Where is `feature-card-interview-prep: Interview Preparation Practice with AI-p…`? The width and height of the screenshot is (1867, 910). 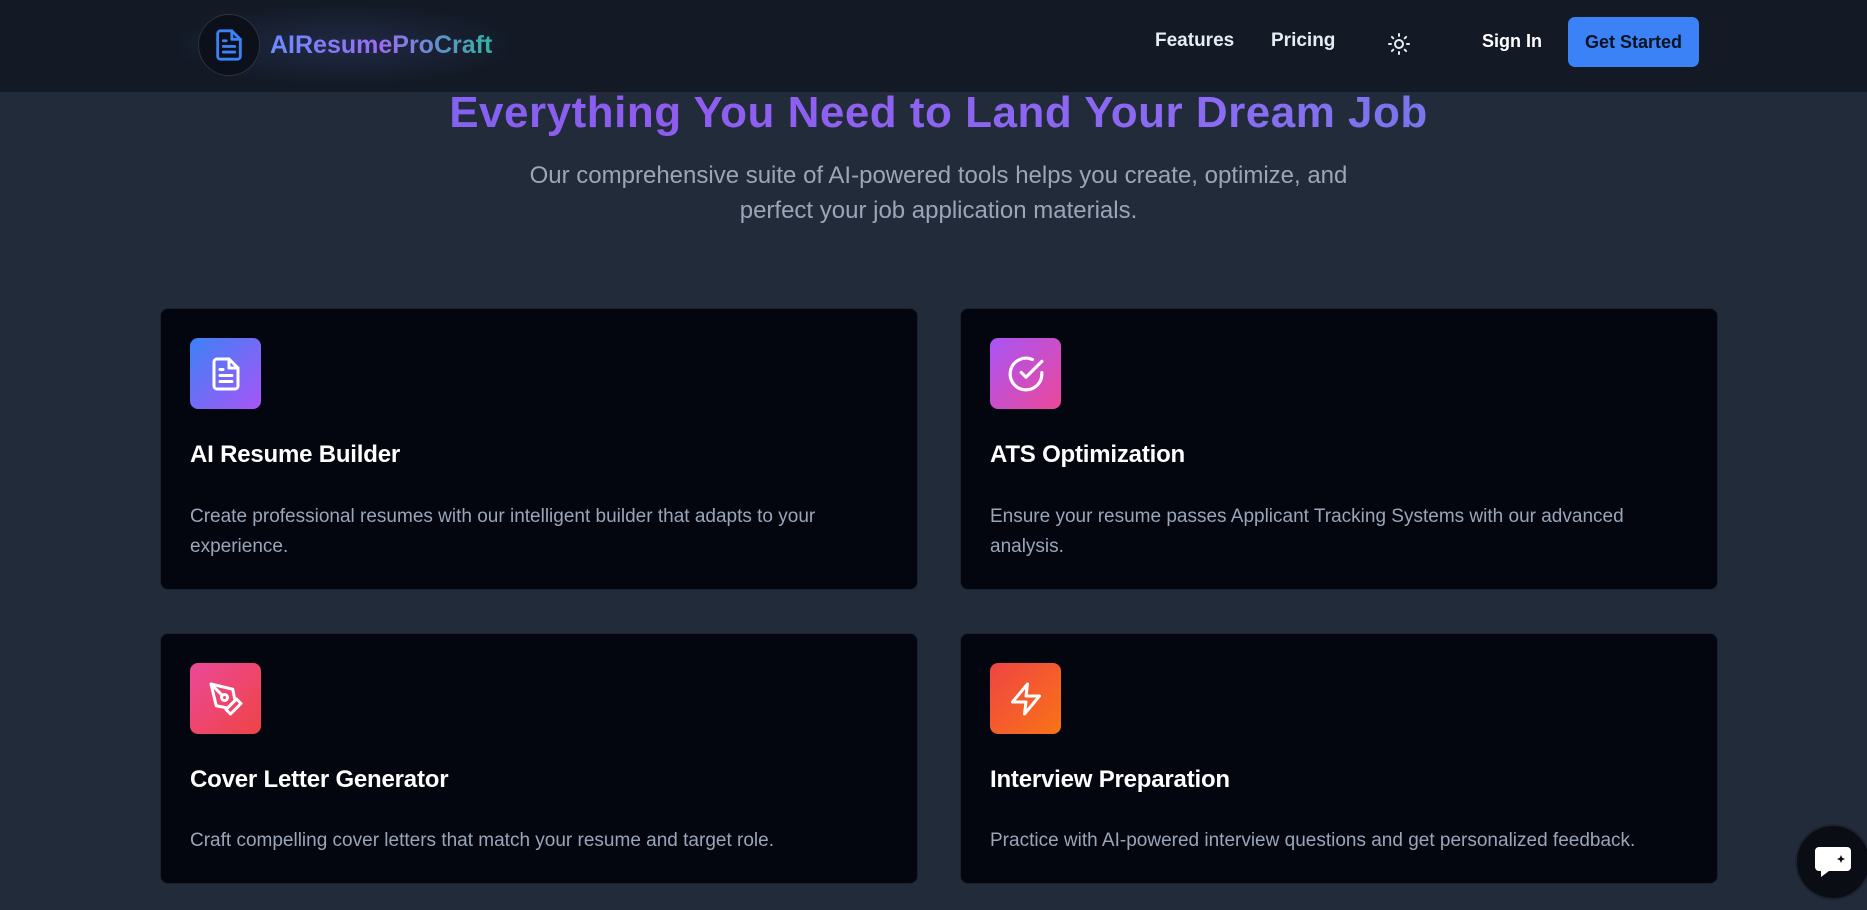 feature-card-interview-prep: Interview Preparation Practice with AI-p… is located at coordinates (1339, 758).